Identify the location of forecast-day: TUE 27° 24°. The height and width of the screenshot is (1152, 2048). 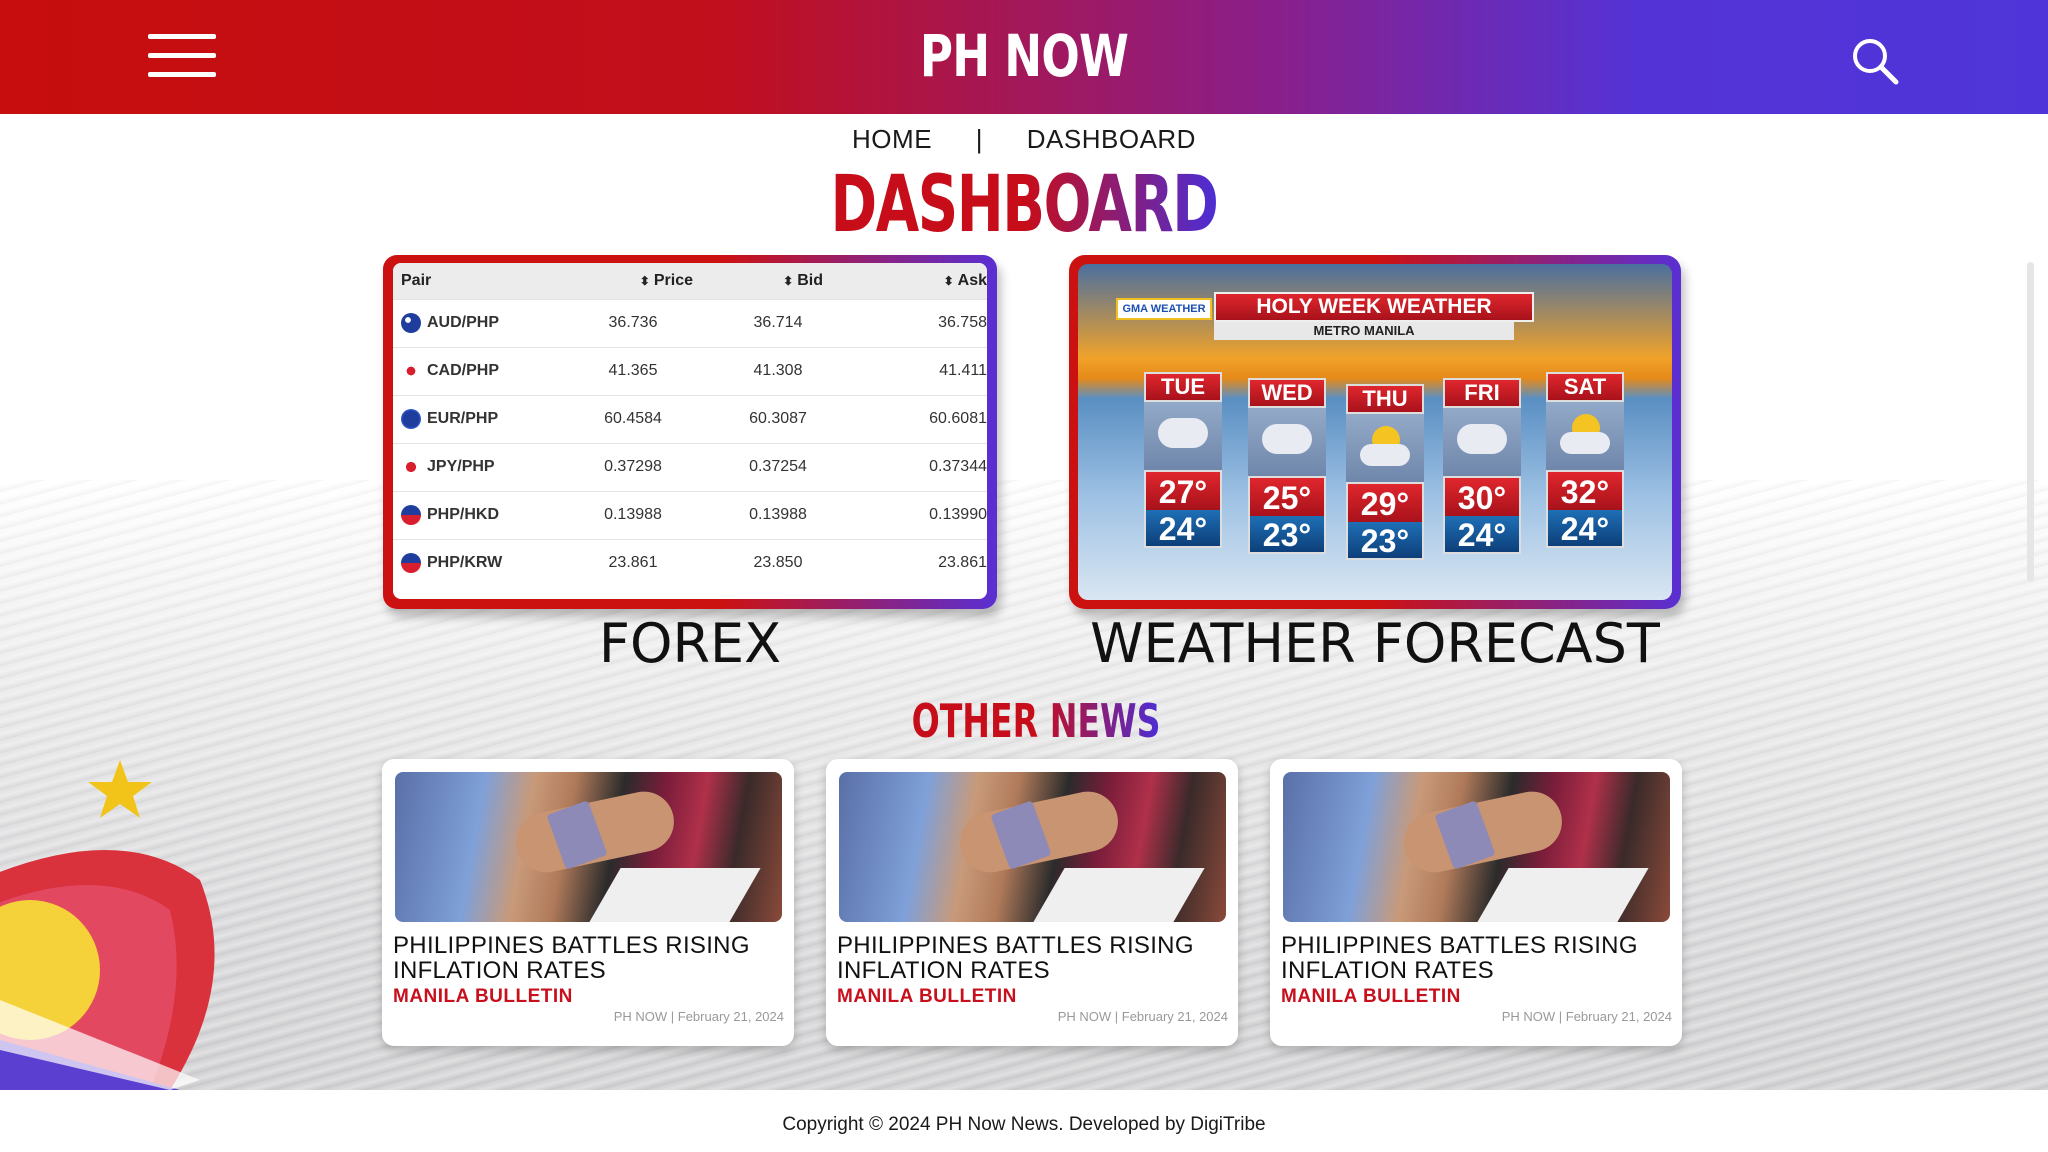
(1183, 460).